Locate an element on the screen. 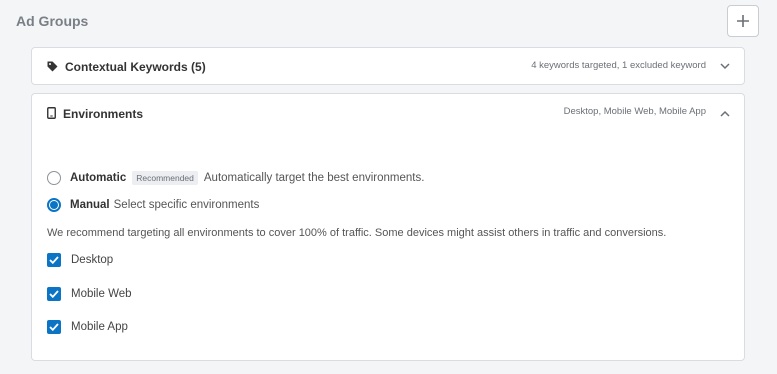 This screenshot has height=374, width=777. environments-label: Environments is located at coordinates (103, 114).